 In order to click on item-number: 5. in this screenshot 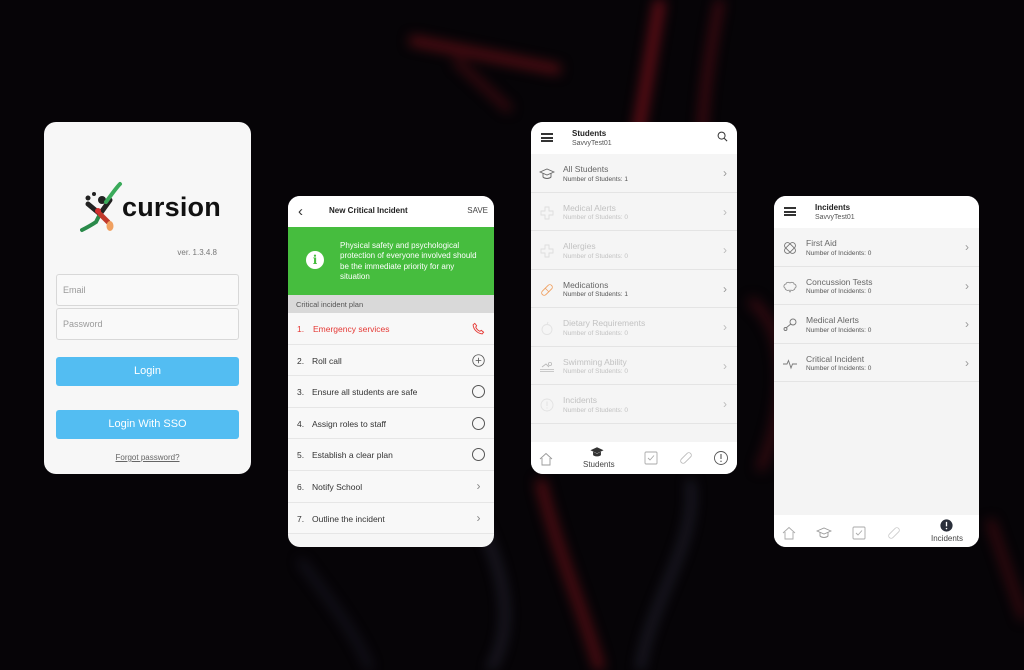, I will do `click(301, 455)`.